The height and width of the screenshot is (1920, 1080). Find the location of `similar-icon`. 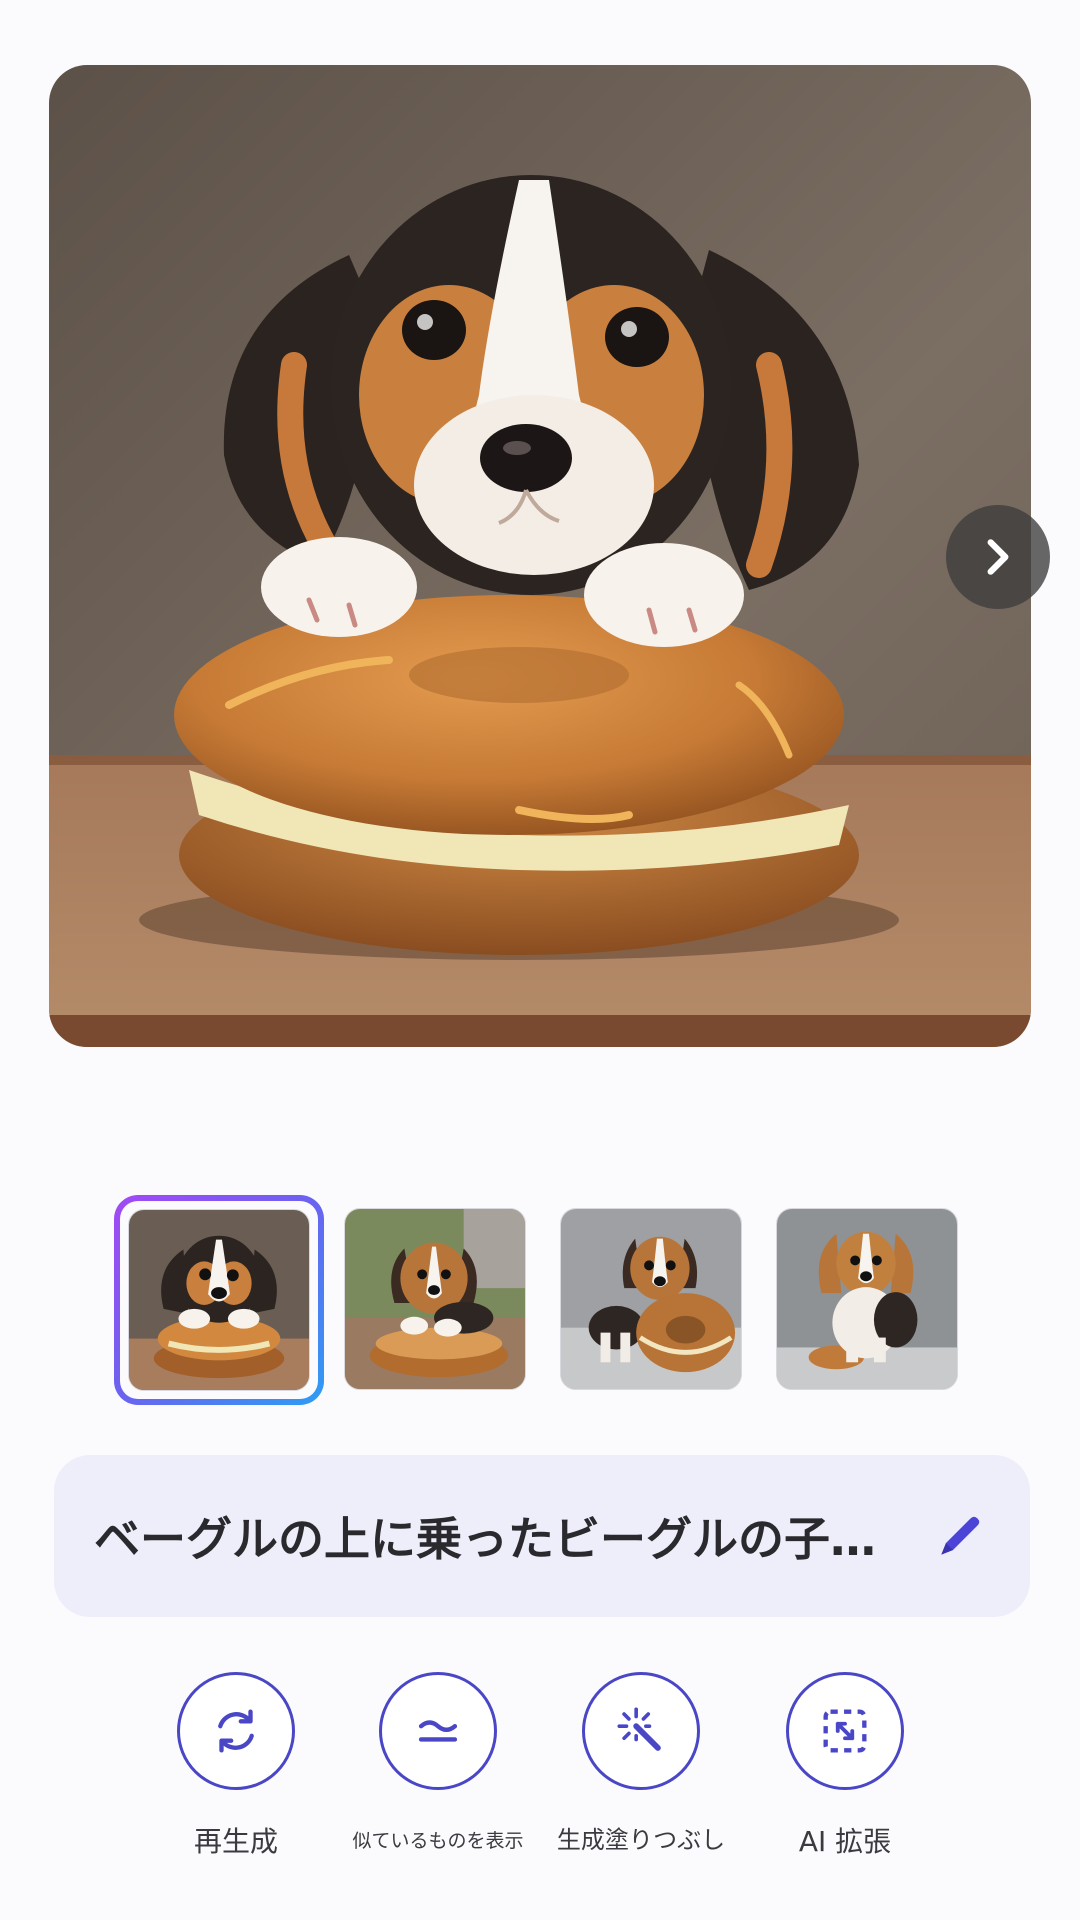

similar-icon is located at coordinates (438, 1731).